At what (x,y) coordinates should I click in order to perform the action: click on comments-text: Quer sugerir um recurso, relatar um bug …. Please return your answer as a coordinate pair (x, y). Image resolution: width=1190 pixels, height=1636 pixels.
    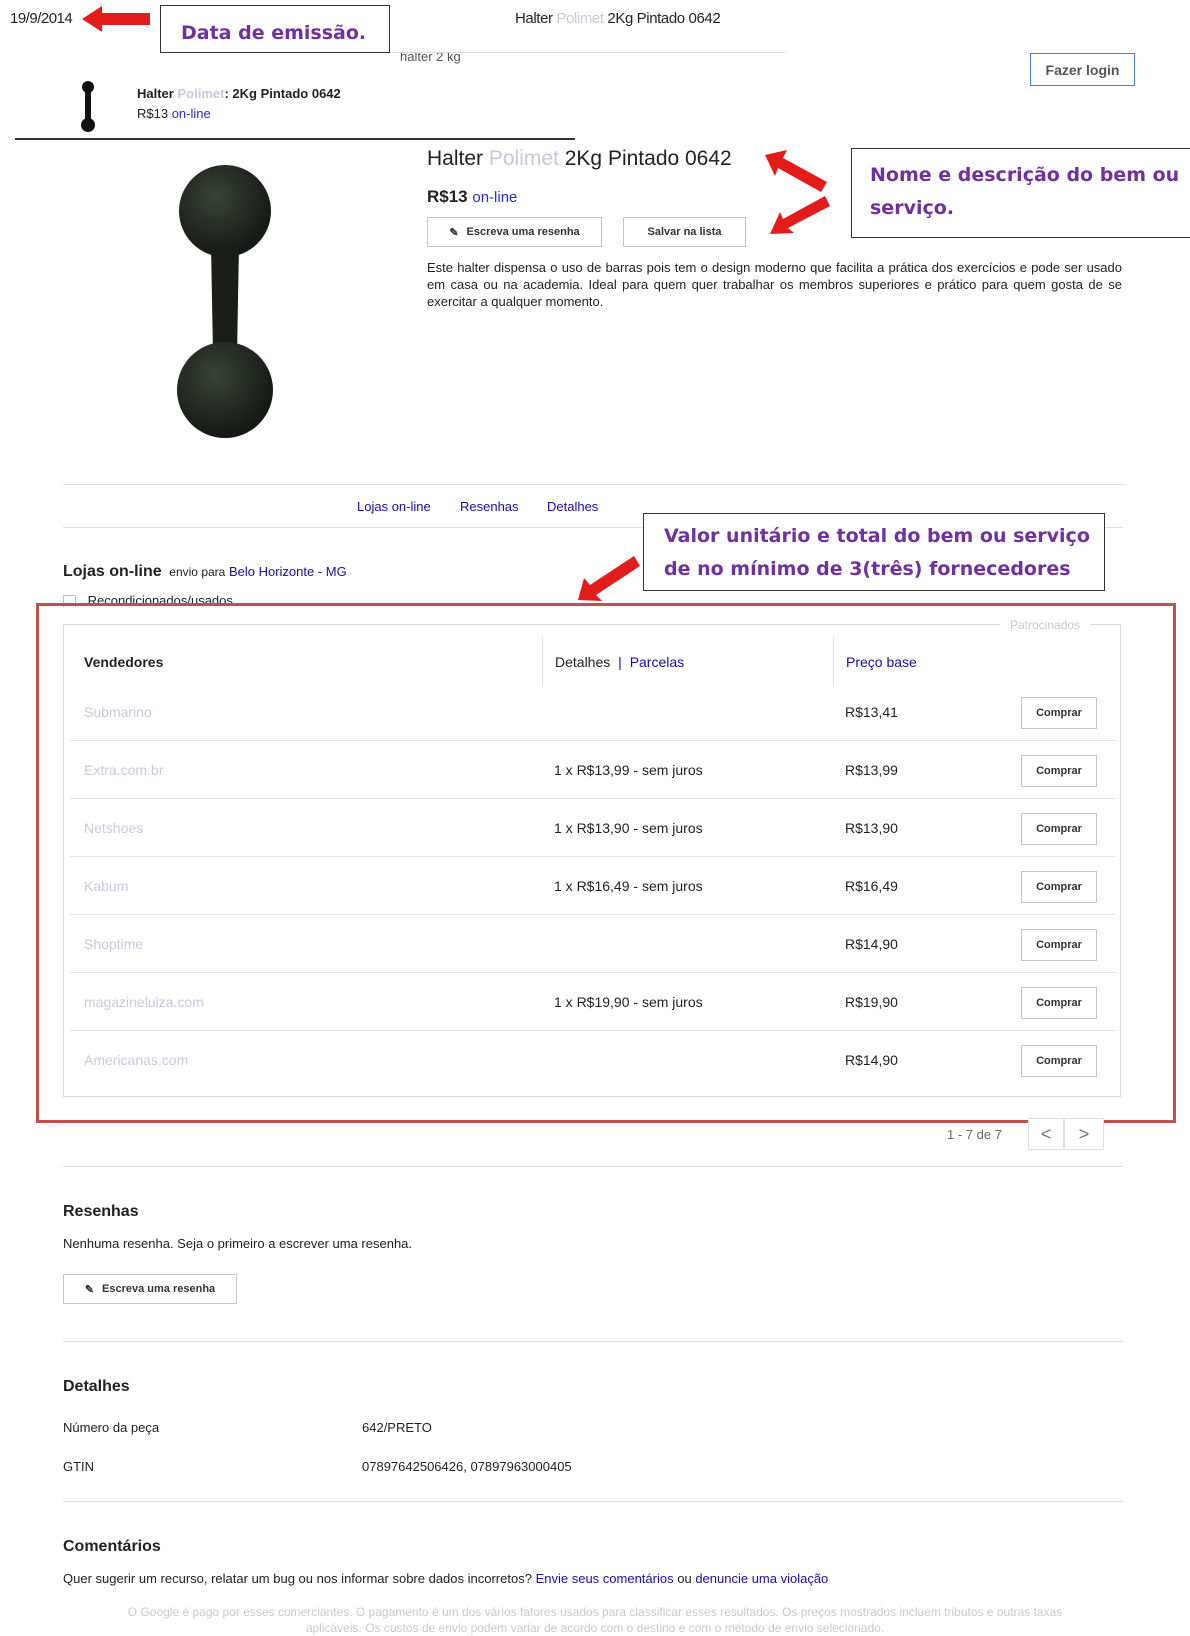
    Looking at the image, I should click on (446, 1578).